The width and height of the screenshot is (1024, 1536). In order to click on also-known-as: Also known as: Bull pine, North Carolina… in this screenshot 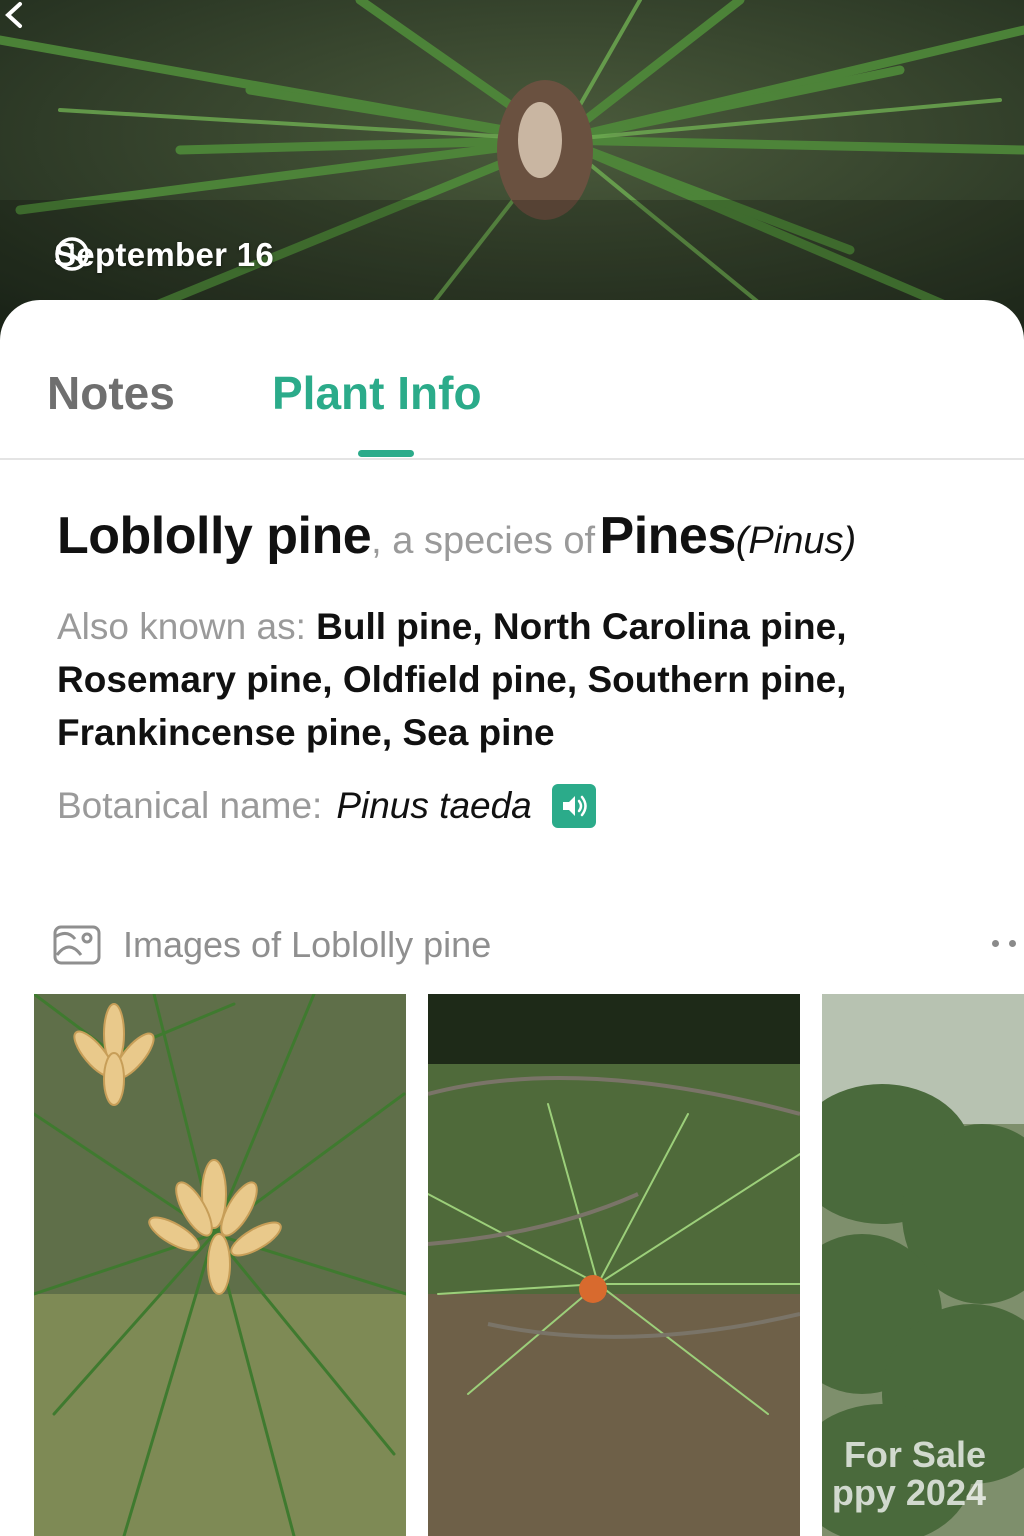, I will do `click(527, 679)`.